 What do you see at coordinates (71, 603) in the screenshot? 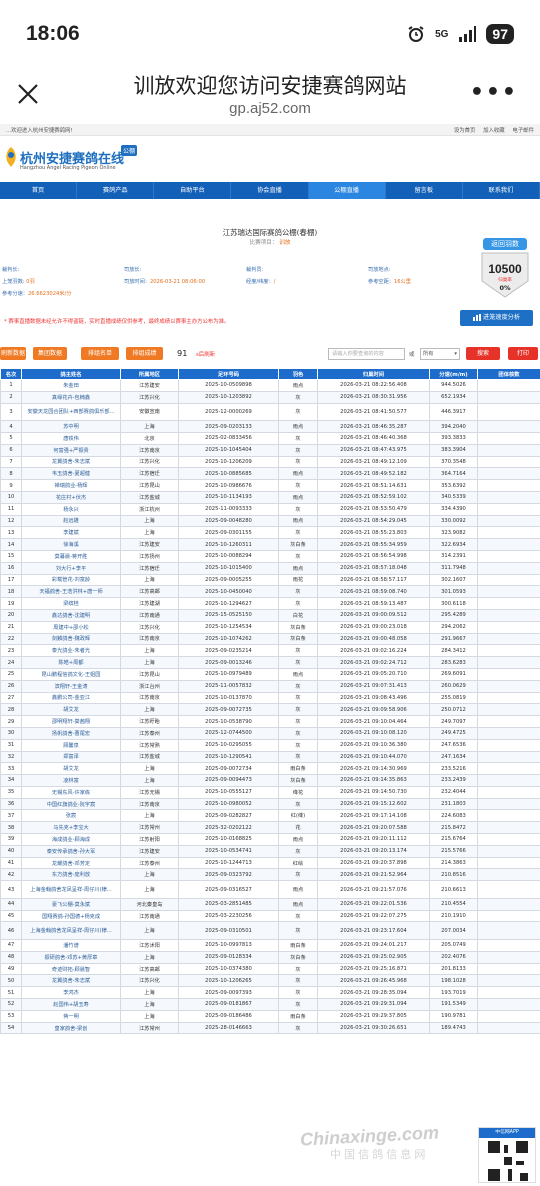
I see `cell-owner: 梁缤桂` at bounding box center [71, 603].